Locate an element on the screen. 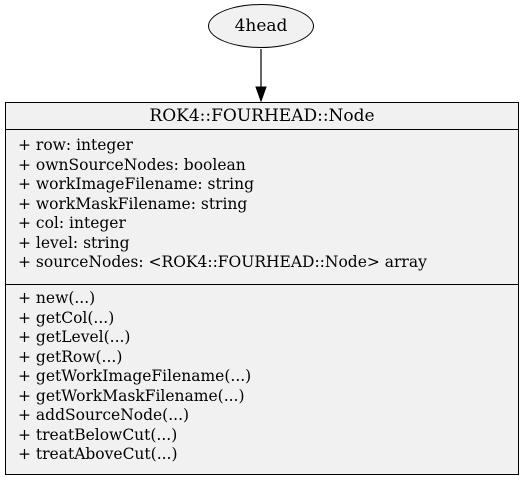  class-title-text: ROK4::FOURHEAD::Node is located at coordinates (262, 116).